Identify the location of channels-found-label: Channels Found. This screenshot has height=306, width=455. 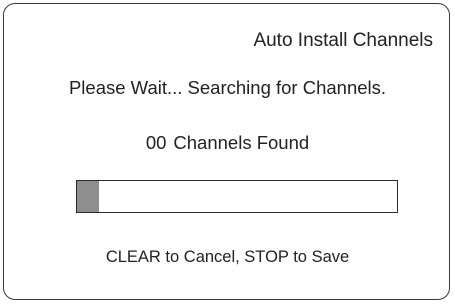
(241, 142).